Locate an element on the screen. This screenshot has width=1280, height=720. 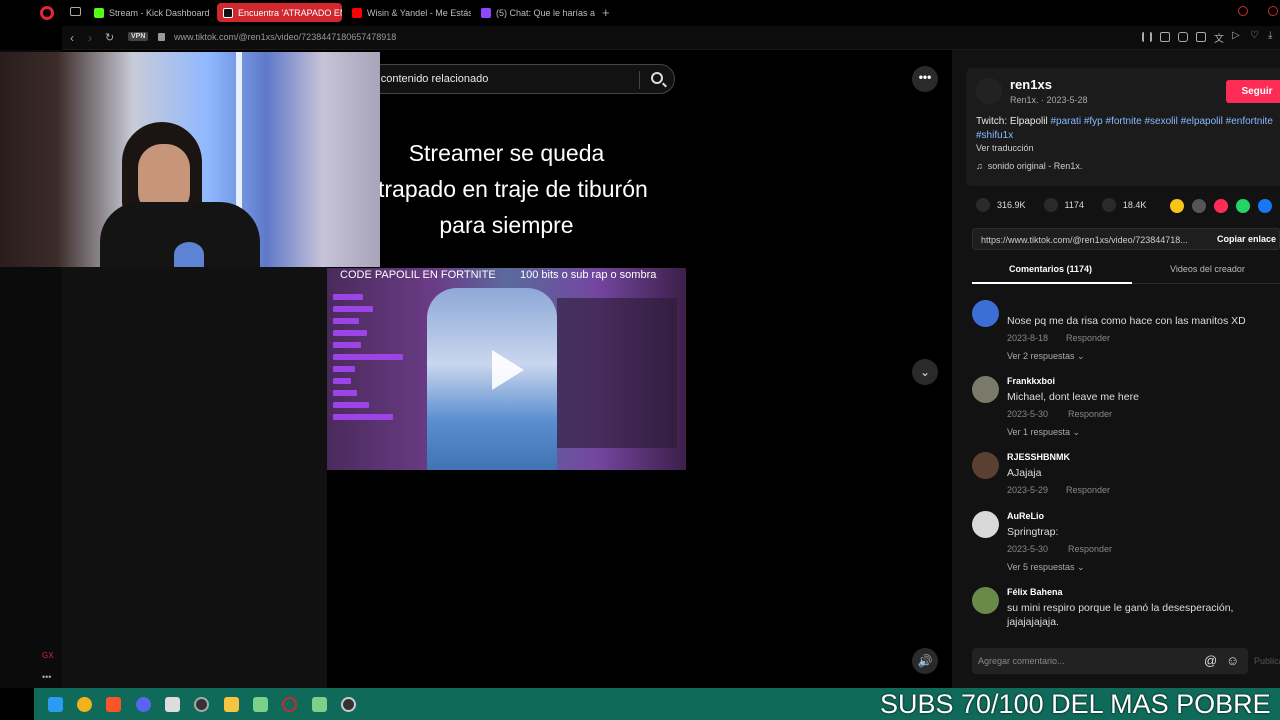
search-tabs-icon is located at coordinates (1243, 11).